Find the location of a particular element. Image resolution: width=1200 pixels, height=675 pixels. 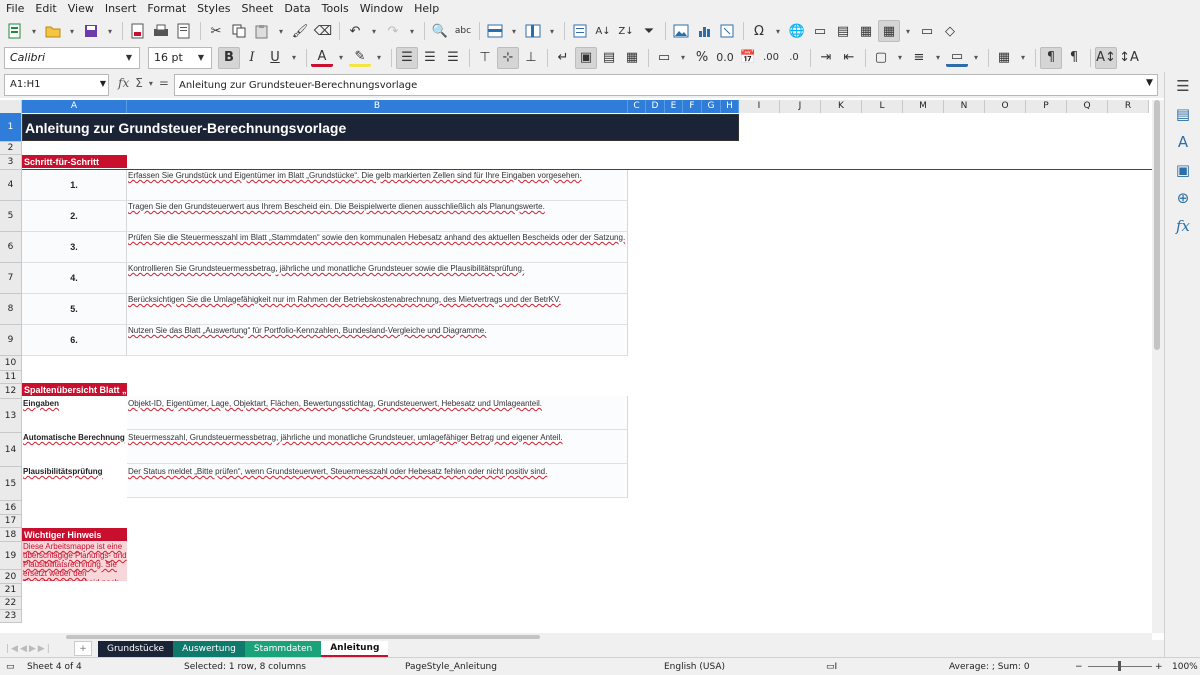

row-header: 22 is located at coordinates (11, 603).